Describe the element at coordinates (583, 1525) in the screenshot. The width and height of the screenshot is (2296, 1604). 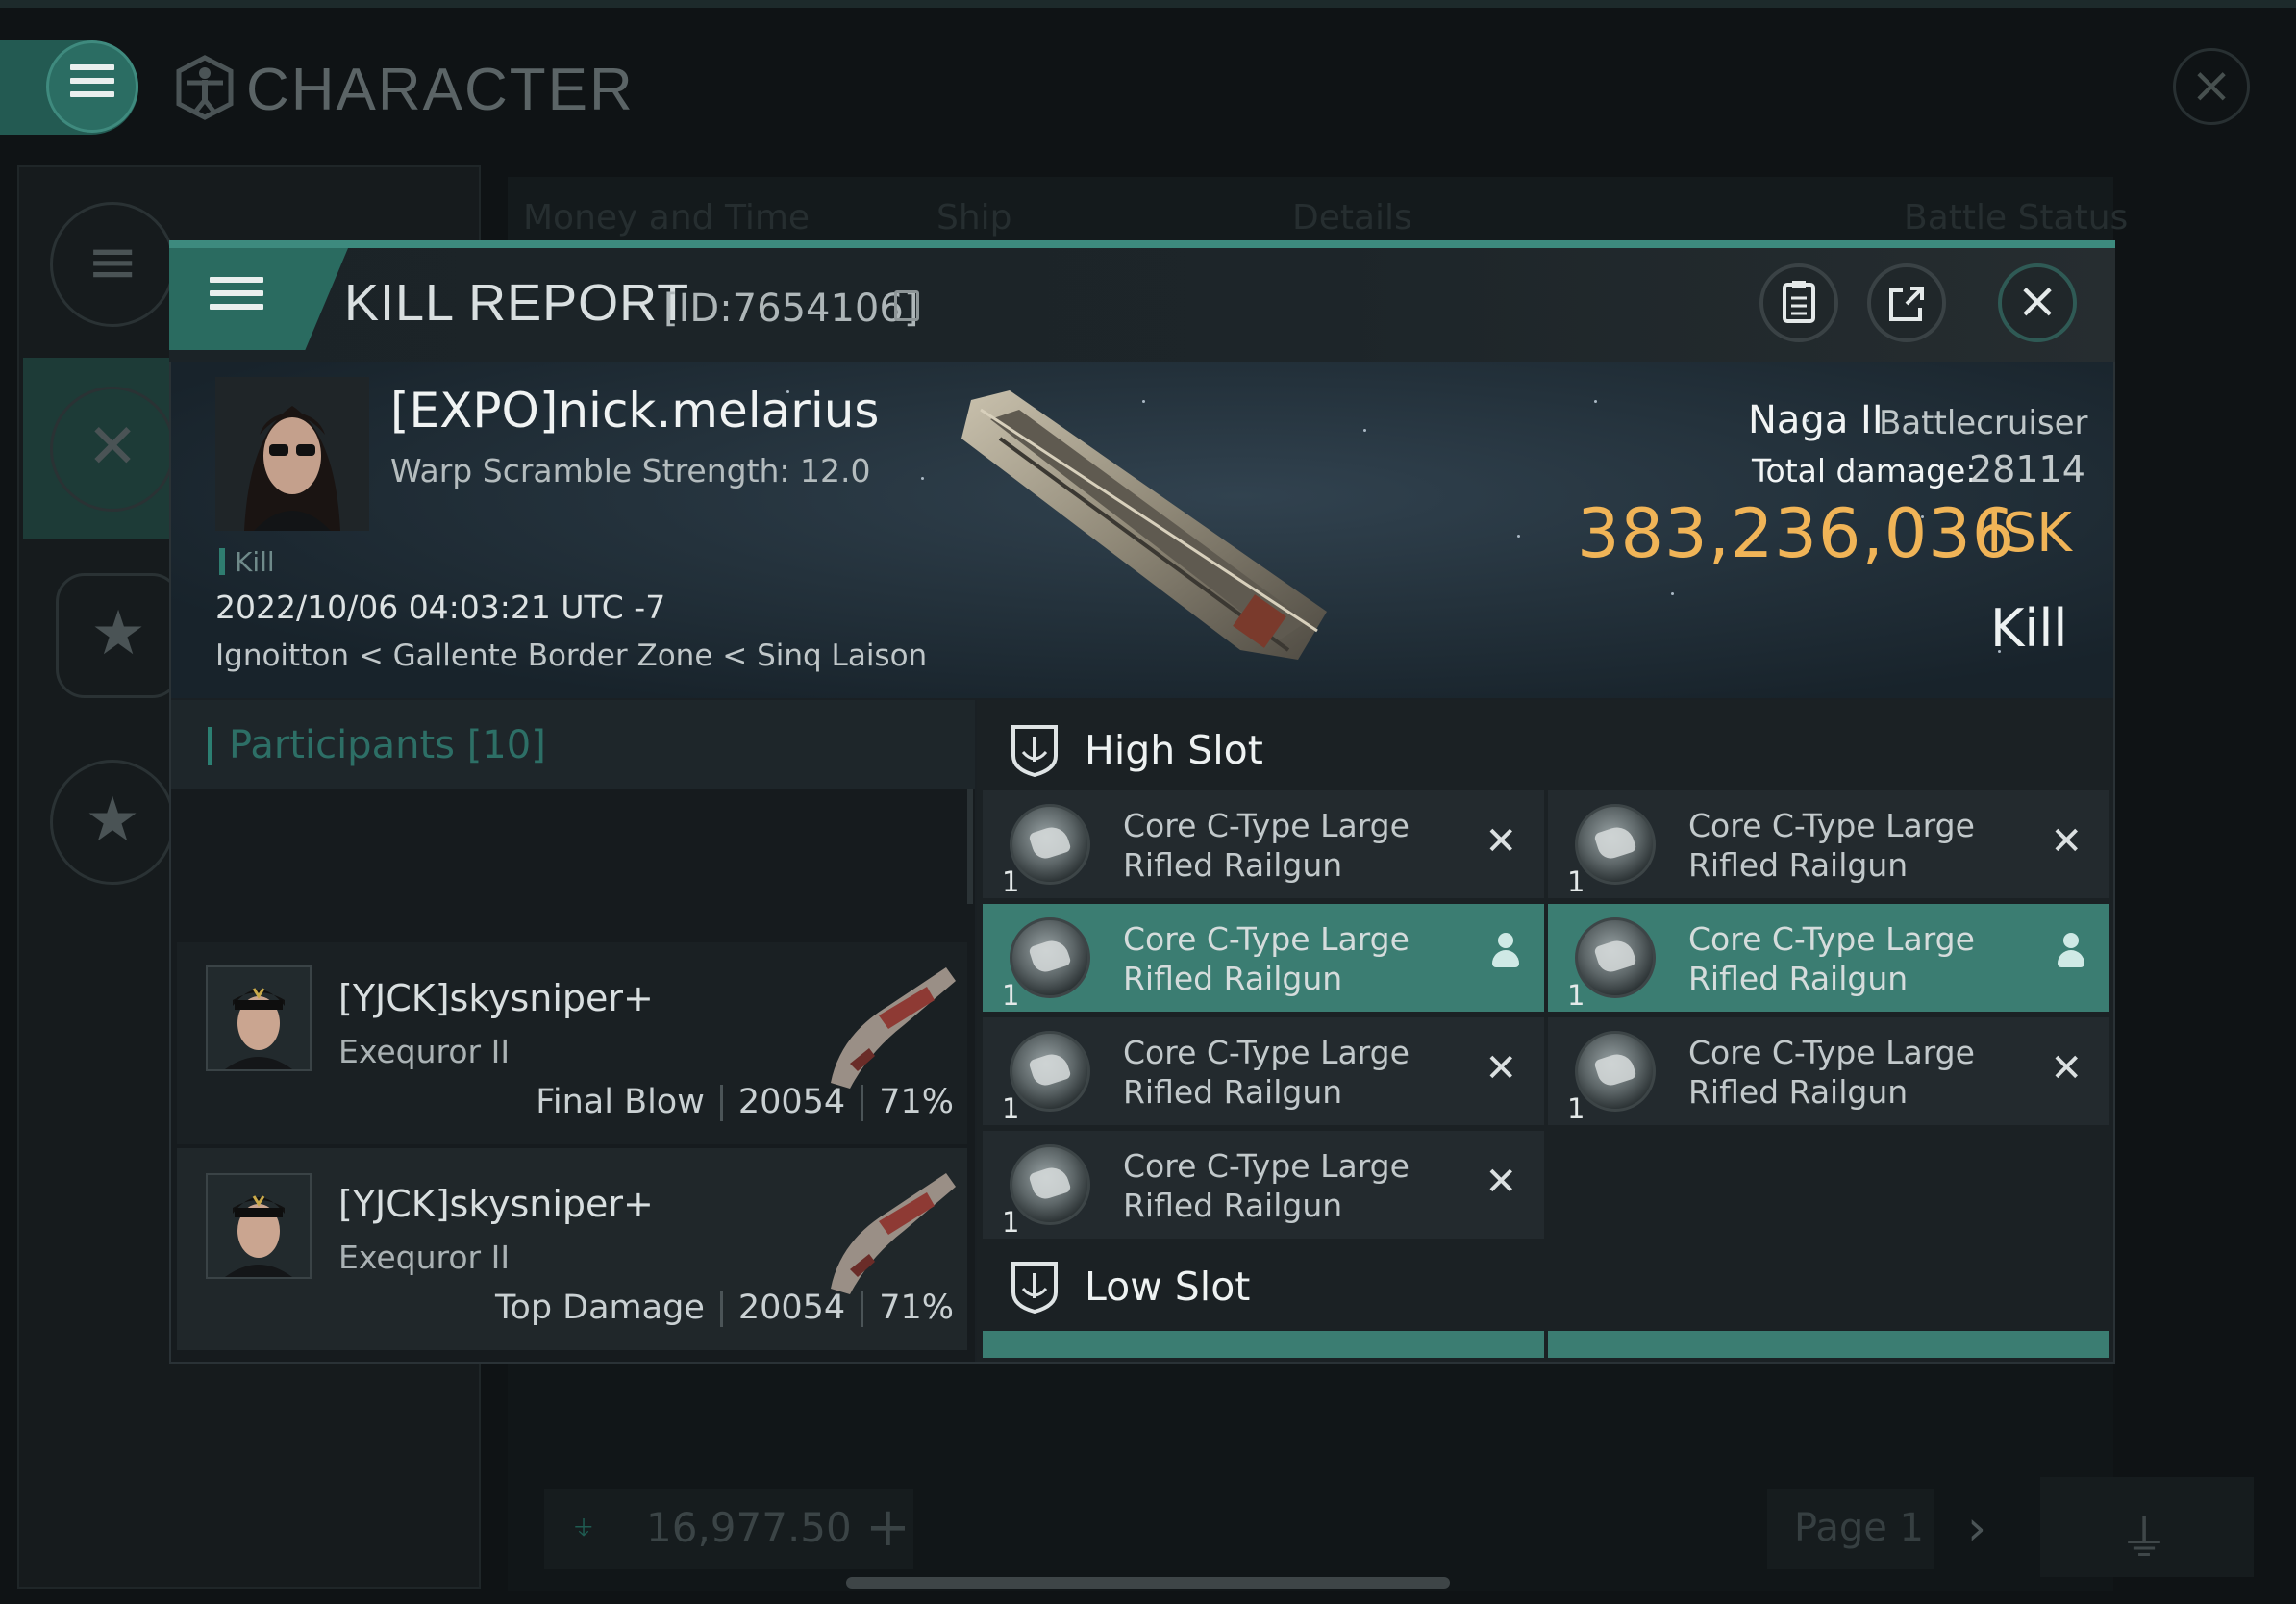
I see `wallet-icon: ⍖` at that location.